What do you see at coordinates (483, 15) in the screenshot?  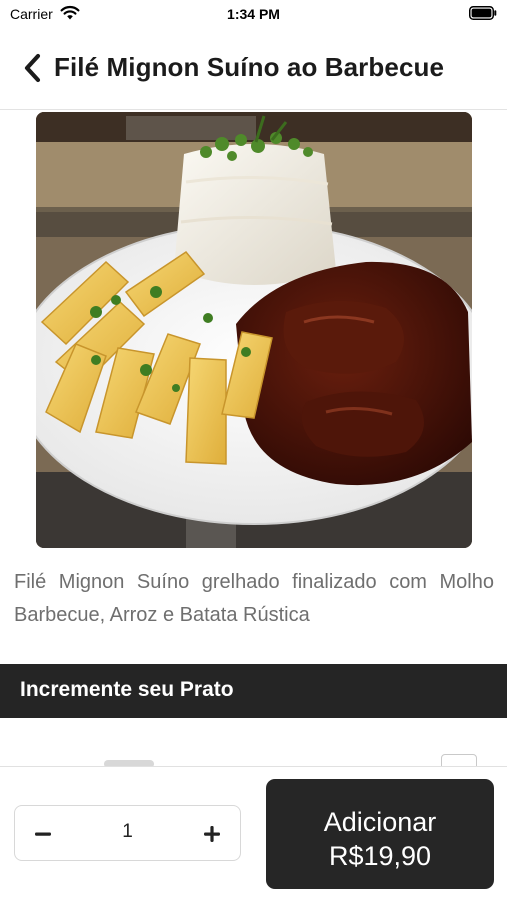 I see `battery-icon` at bounding box center [483, 15].